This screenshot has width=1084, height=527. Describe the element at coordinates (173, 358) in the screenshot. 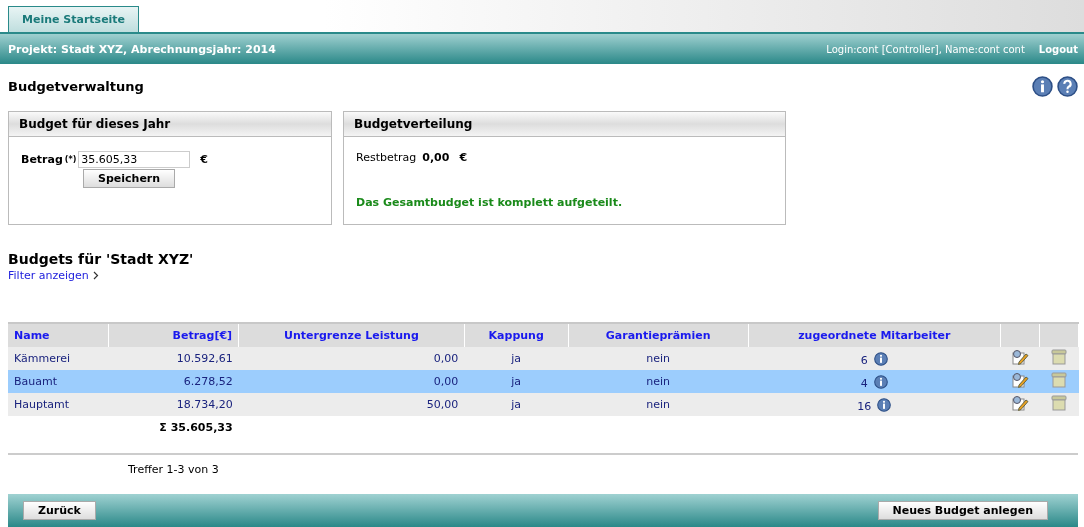

I see `table-cell: 10.592,61` at that location.